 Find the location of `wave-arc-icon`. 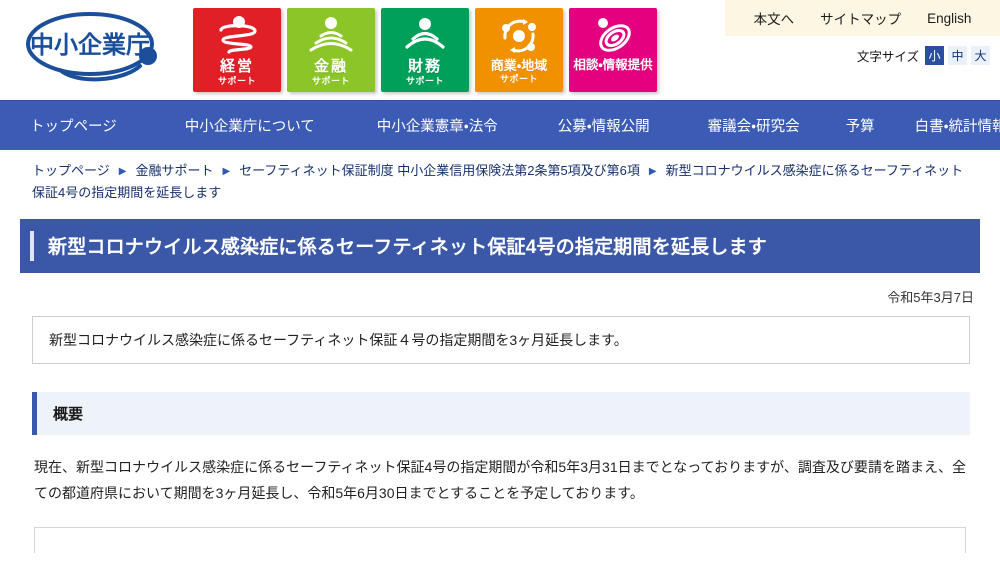

wave-arc-icon is located at coordinates (331, 34).